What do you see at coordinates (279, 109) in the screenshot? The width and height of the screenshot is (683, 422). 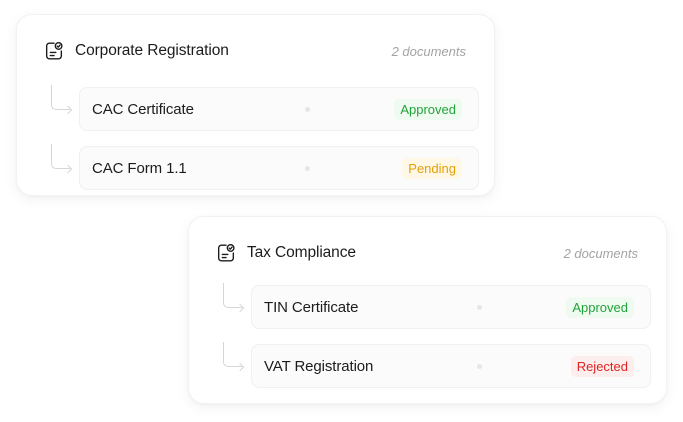 I see `document-row-cac-certificate: CAC Certificate Approved` at bounding box center [279, 109].